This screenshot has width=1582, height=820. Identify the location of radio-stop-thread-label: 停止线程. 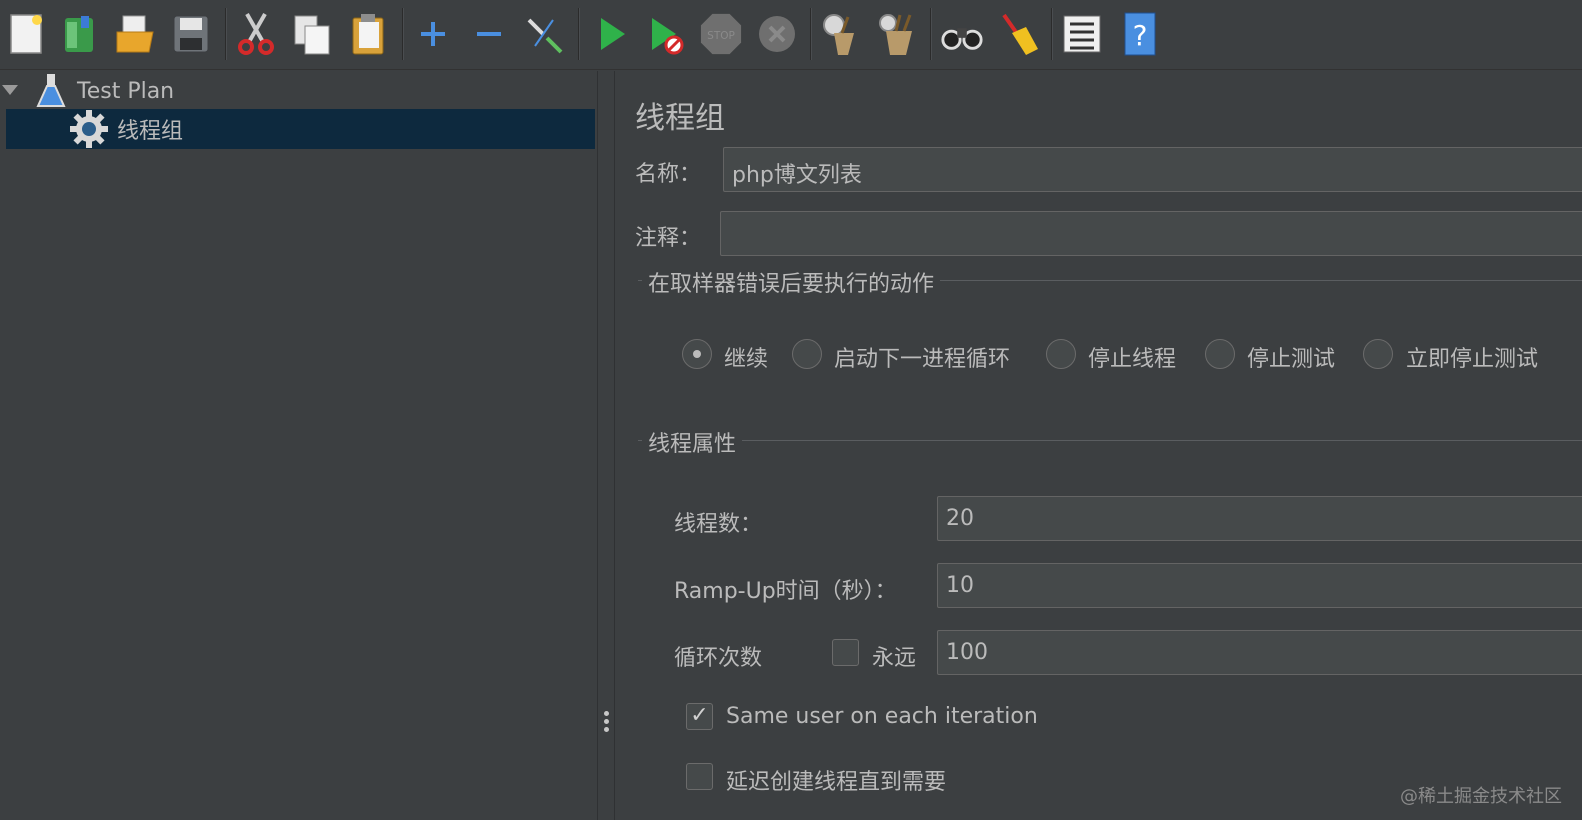
(1132, 359).